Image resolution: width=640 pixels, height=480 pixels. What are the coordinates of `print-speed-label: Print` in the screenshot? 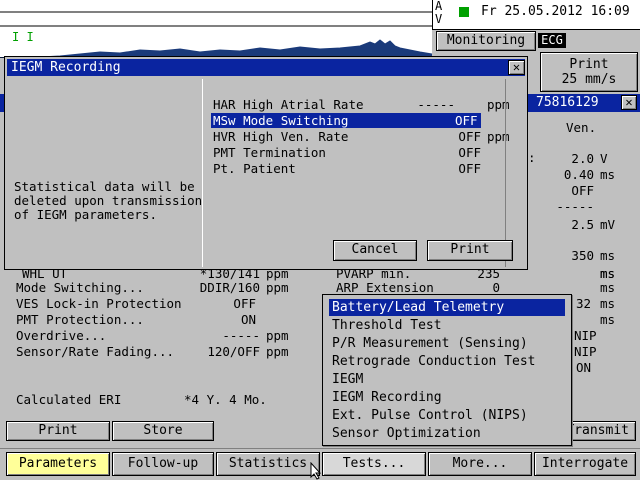 It's located at (589, 64).